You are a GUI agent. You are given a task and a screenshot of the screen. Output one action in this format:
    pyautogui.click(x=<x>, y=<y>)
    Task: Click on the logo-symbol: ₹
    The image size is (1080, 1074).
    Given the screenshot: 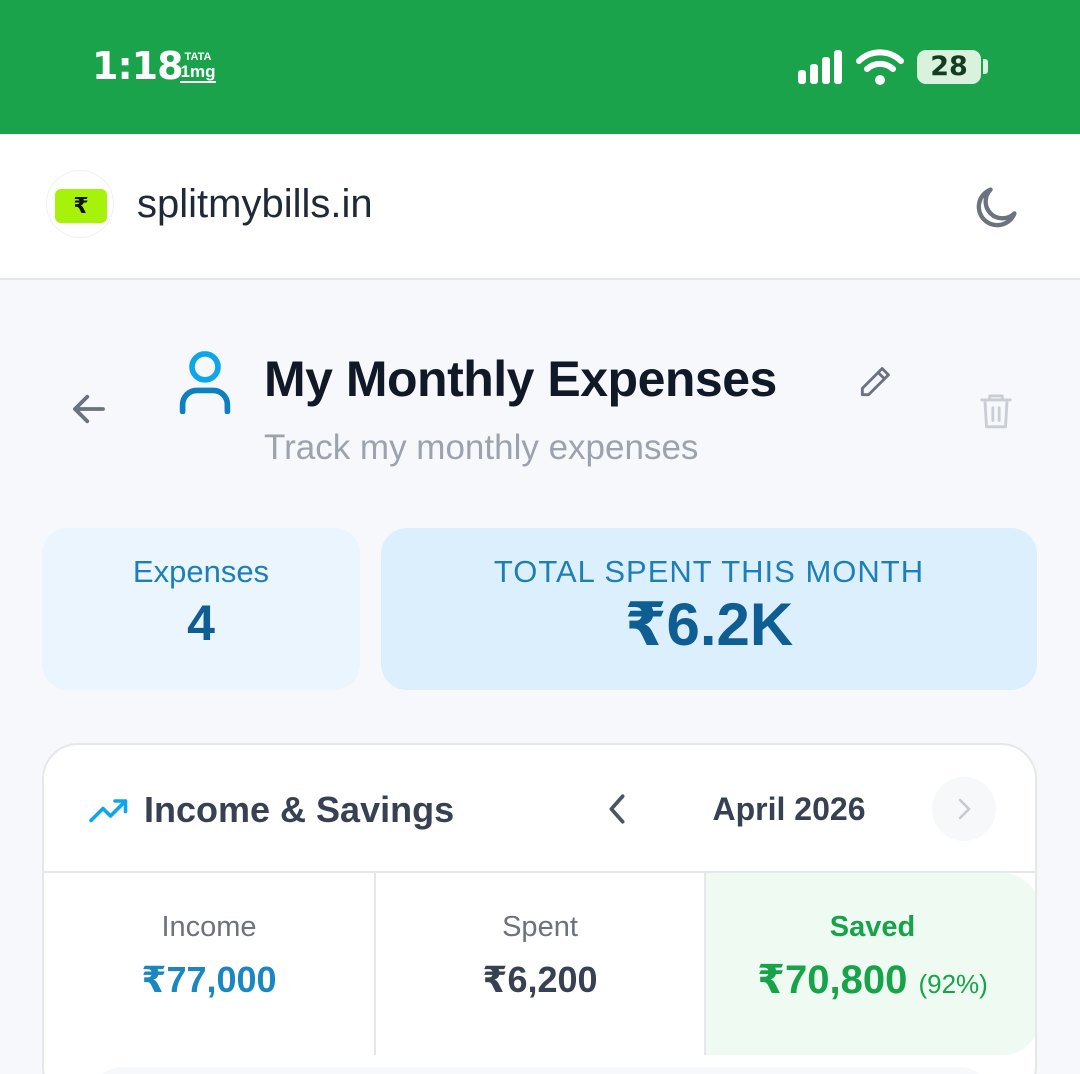 What is the action you would take?
    pyautogui.click(x=81, y=205)
    